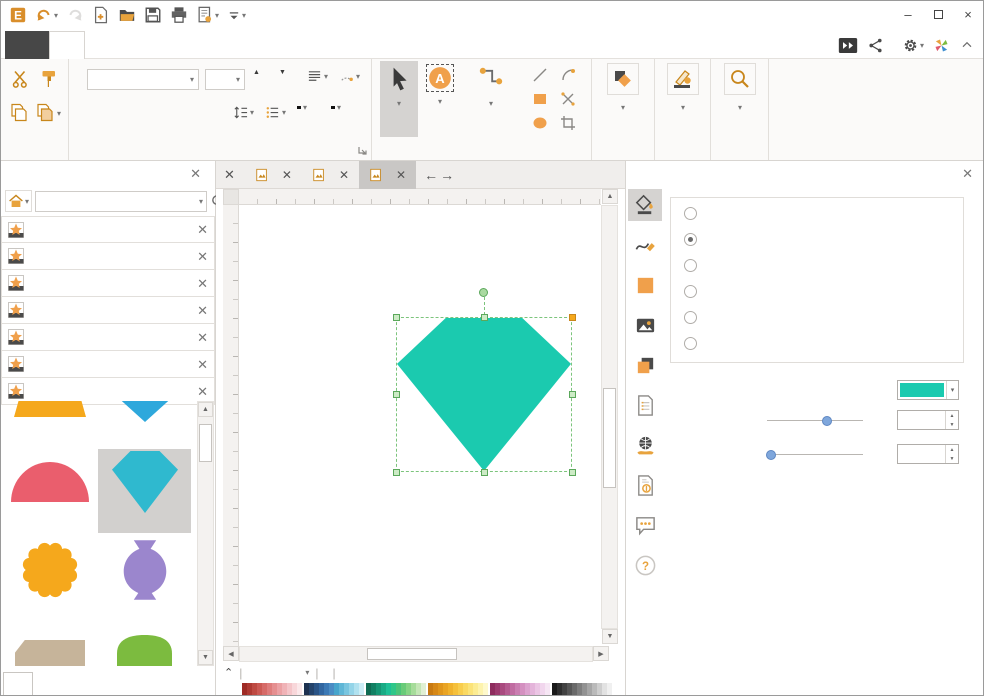 The image size is (984, 696). What do you see at coordinates (826, 420) in the screenshot?
I see `shade-slider-thumb` at bounding box center [826, 420].